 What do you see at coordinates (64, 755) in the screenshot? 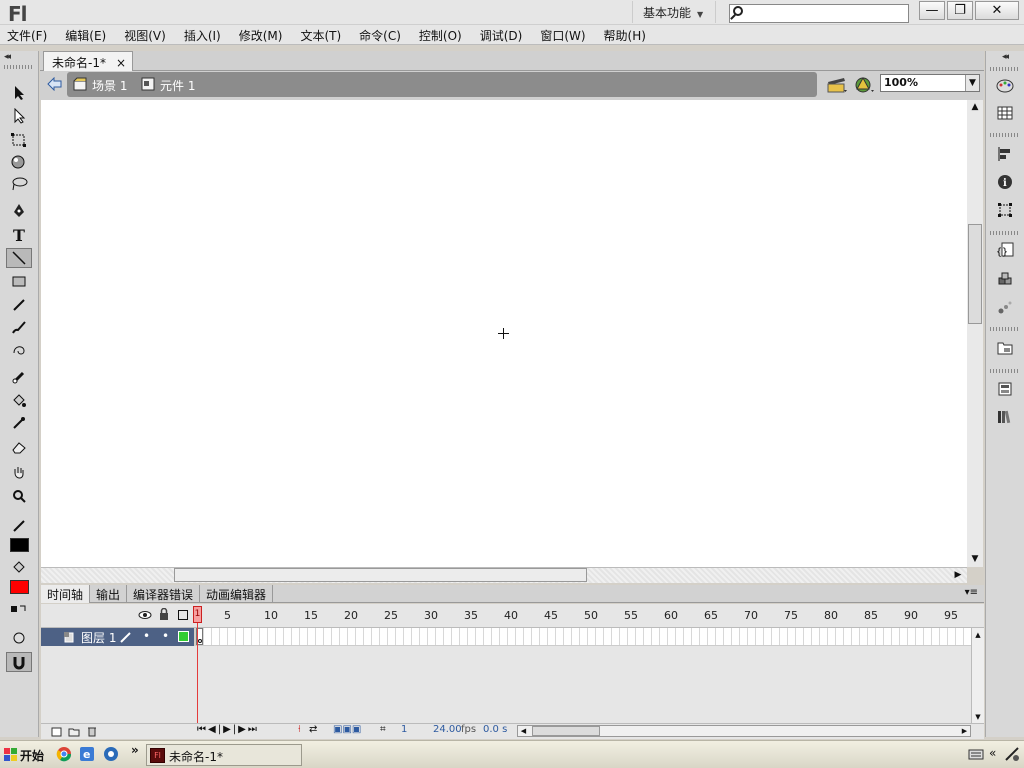
I see `chrome-icon` at bounding box center [64, 755].